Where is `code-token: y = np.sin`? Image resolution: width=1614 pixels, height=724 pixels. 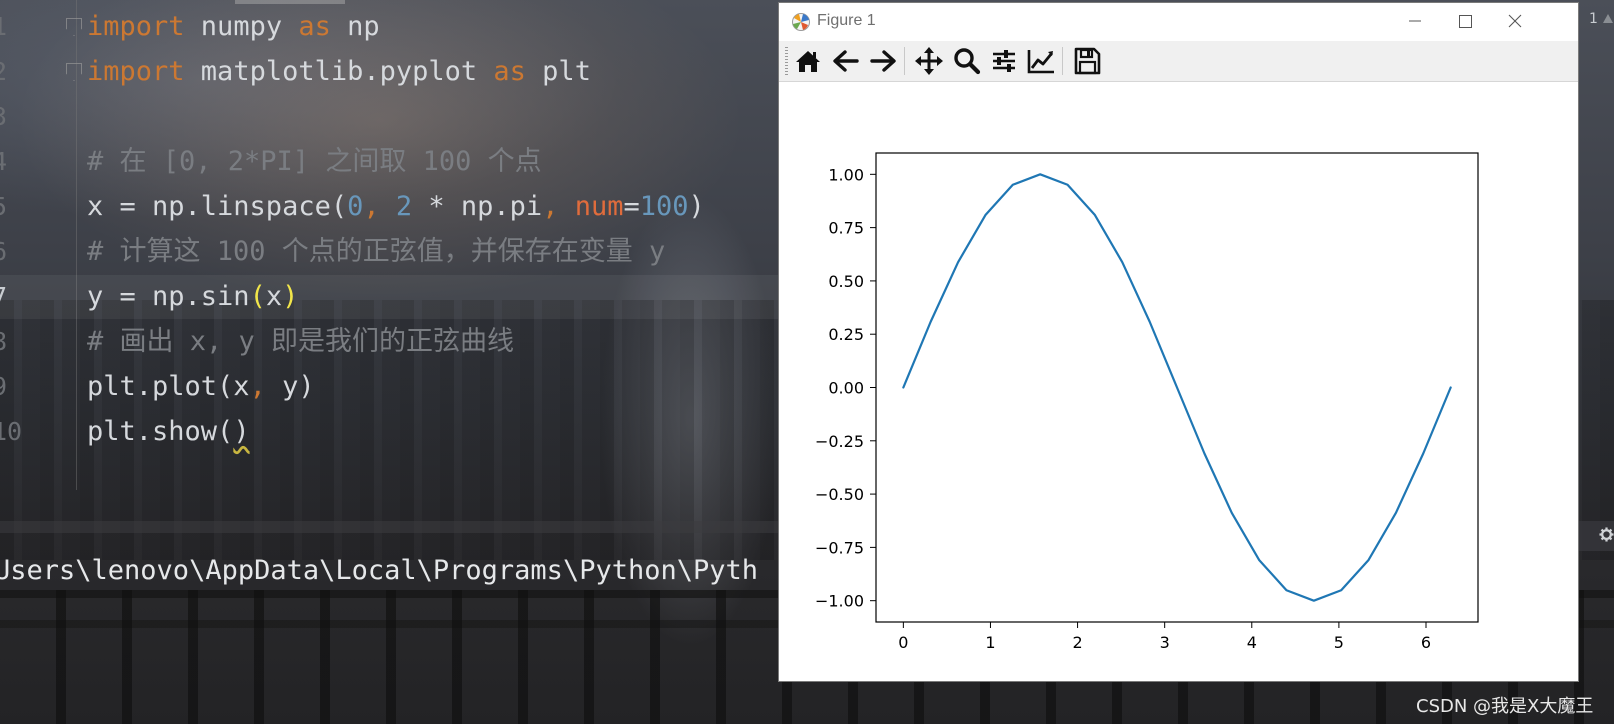 code-token: y = np.sin is located at coordinates (168, 296).